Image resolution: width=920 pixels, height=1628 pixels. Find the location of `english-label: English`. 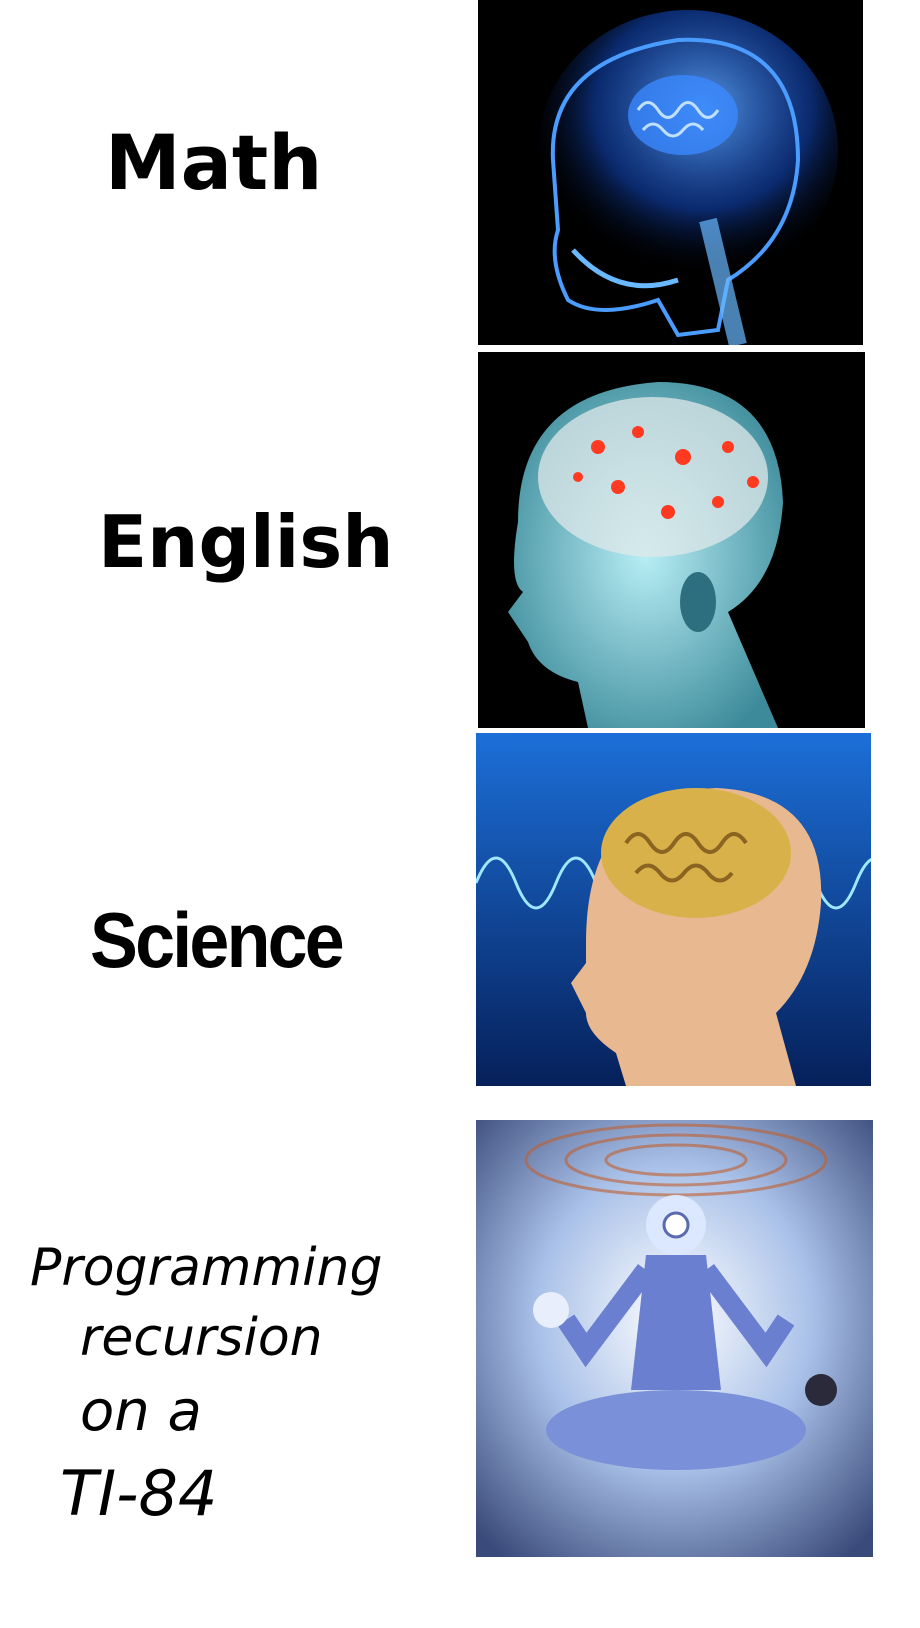

english-label: English is located at coordinates (246, 542).